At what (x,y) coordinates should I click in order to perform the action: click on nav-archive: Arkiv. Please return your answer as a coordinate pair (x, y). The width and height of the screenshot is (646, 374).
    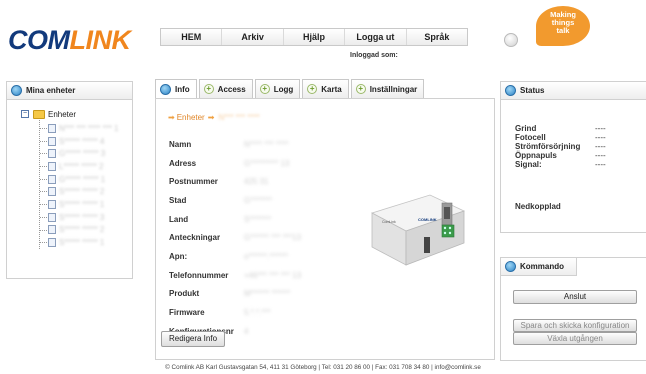
    Looking at the image, I should click on (253, 37).